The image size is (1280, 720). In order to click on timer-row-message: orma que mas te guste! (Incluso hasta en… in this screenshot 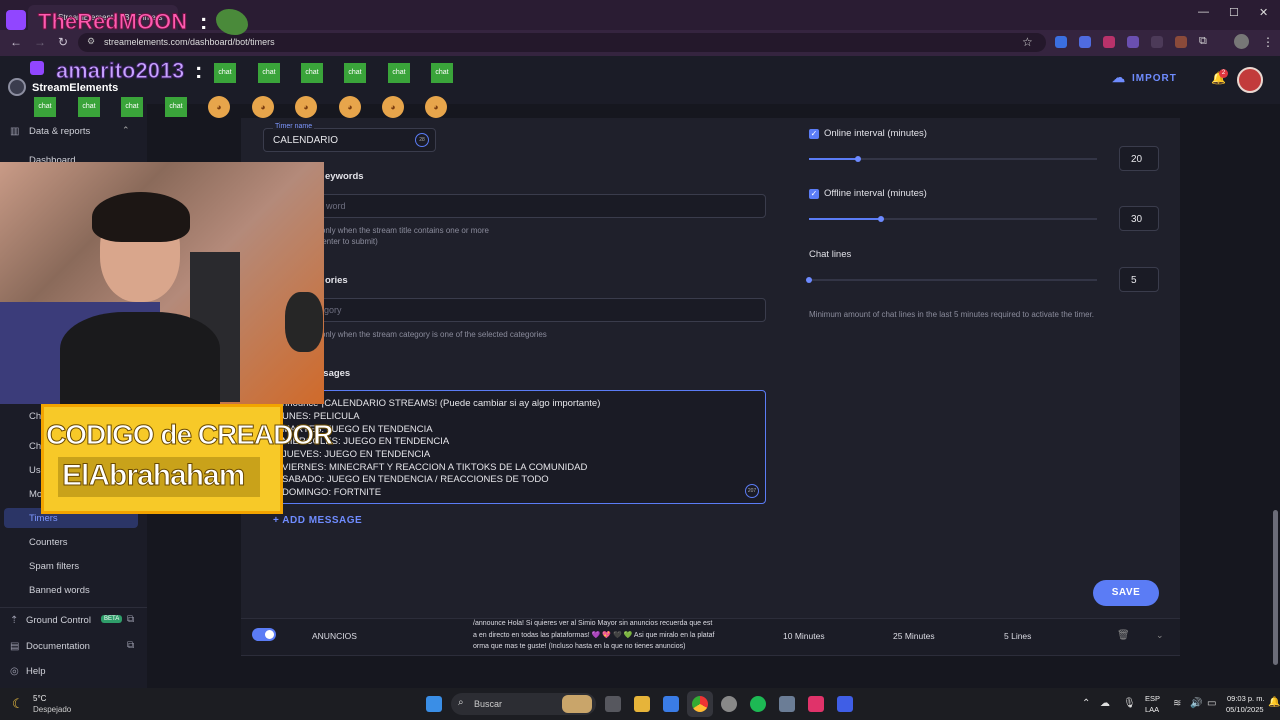, I will do `click(579, 646)`.